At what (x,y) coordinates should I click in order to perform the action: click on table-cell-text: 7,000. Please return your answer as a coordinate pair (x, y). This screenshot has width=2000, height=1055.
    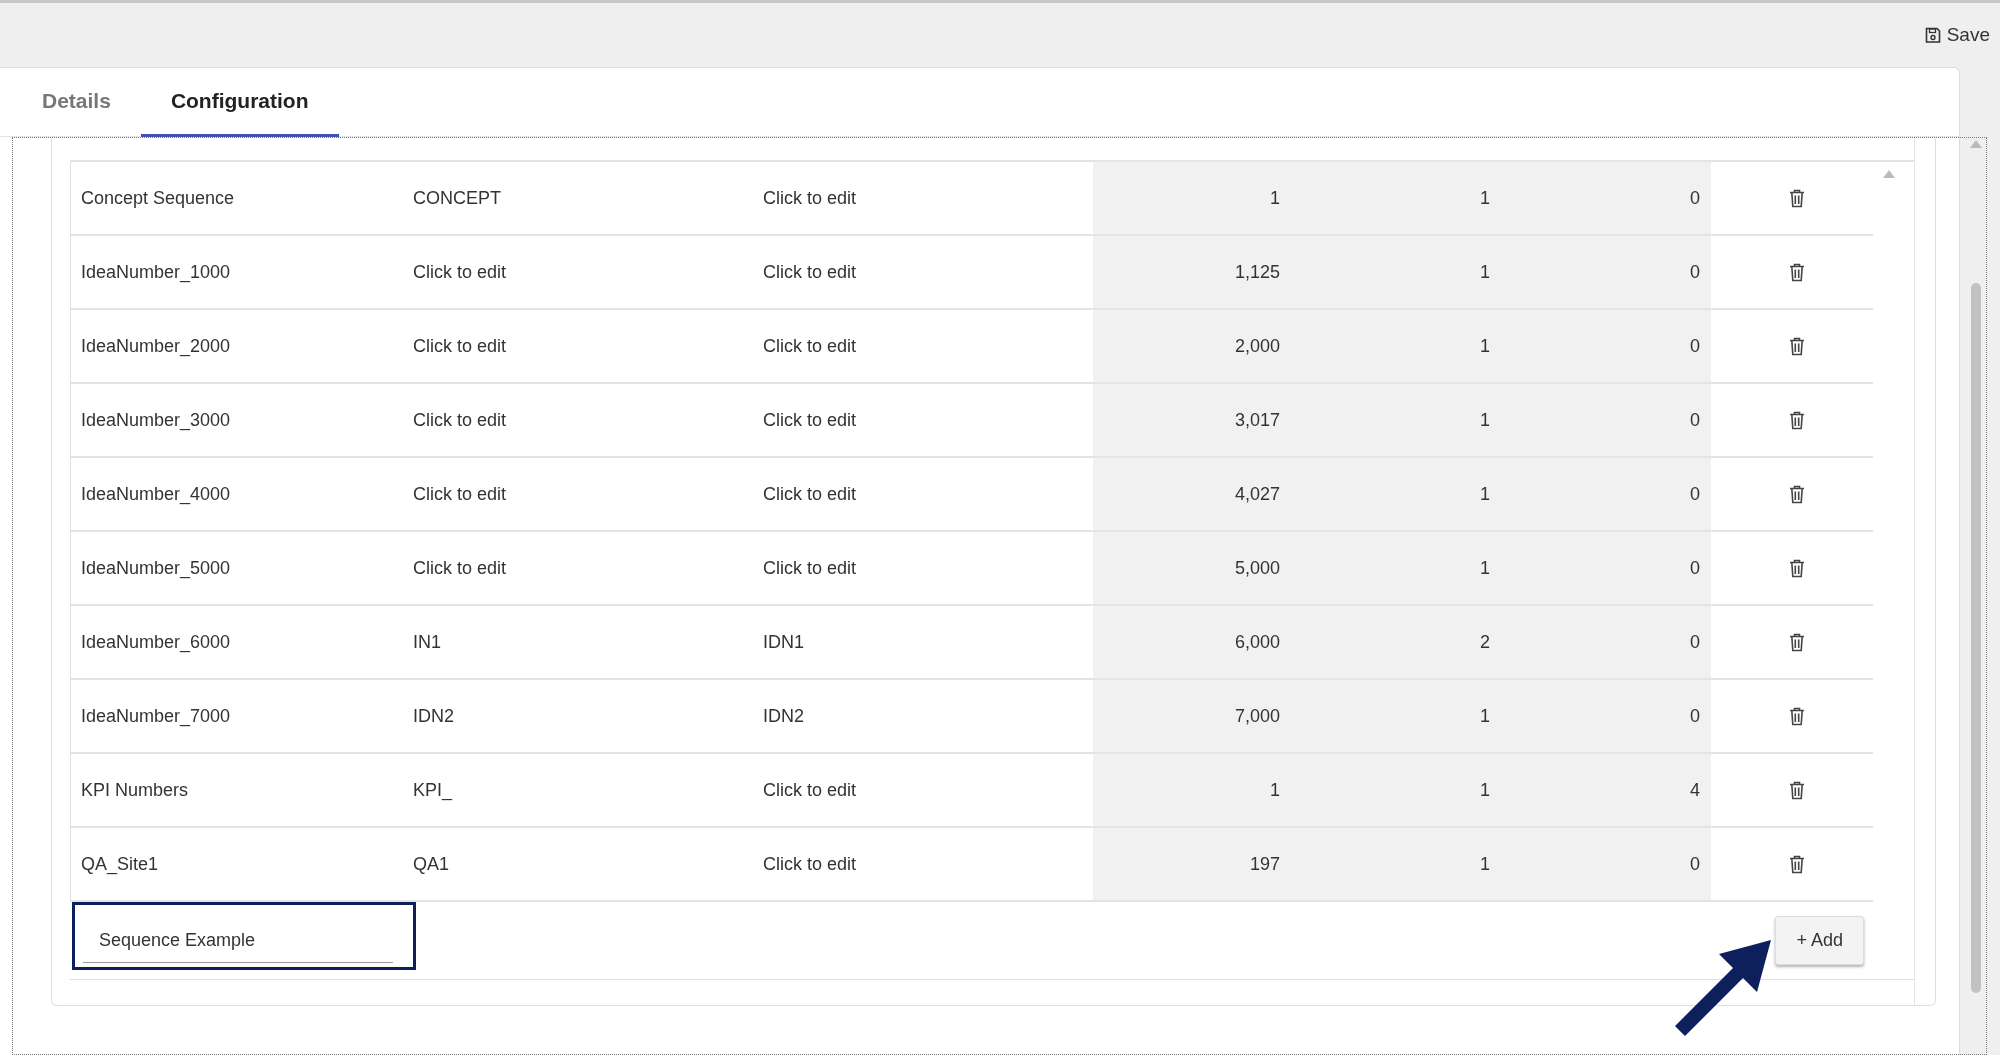
    Looking at the image, I should click on (1257, 716).